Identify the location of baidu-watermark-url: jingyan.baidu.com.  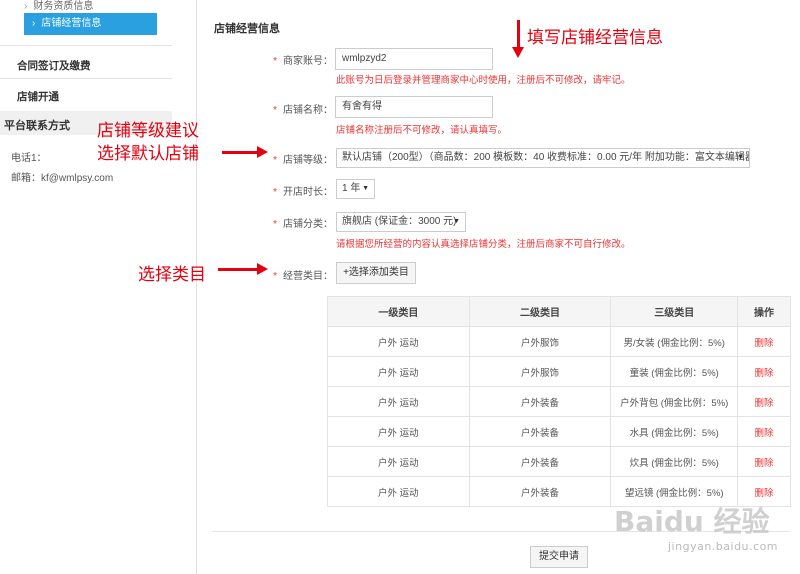
(723, 546).